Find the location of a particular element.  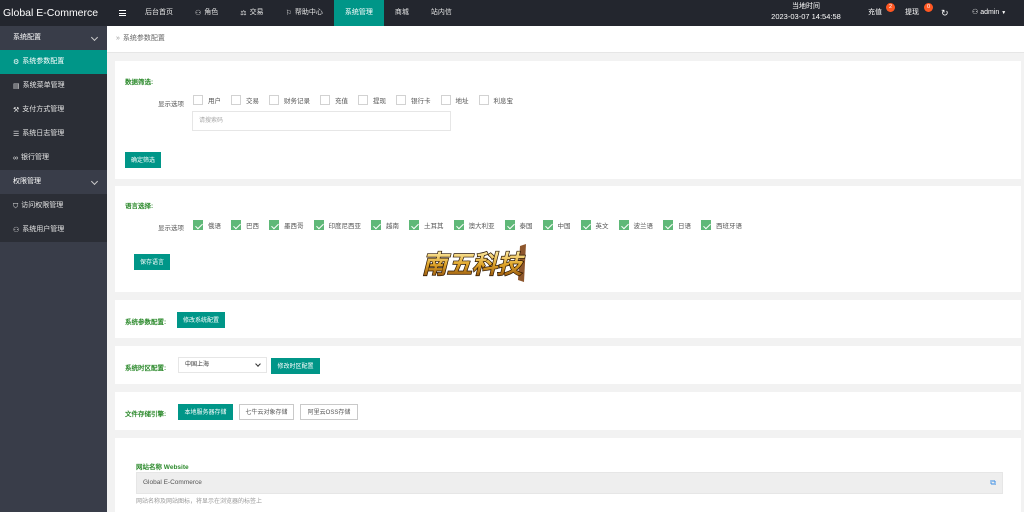

option-interest: 利息宝 is located at coordinates (495, 100).